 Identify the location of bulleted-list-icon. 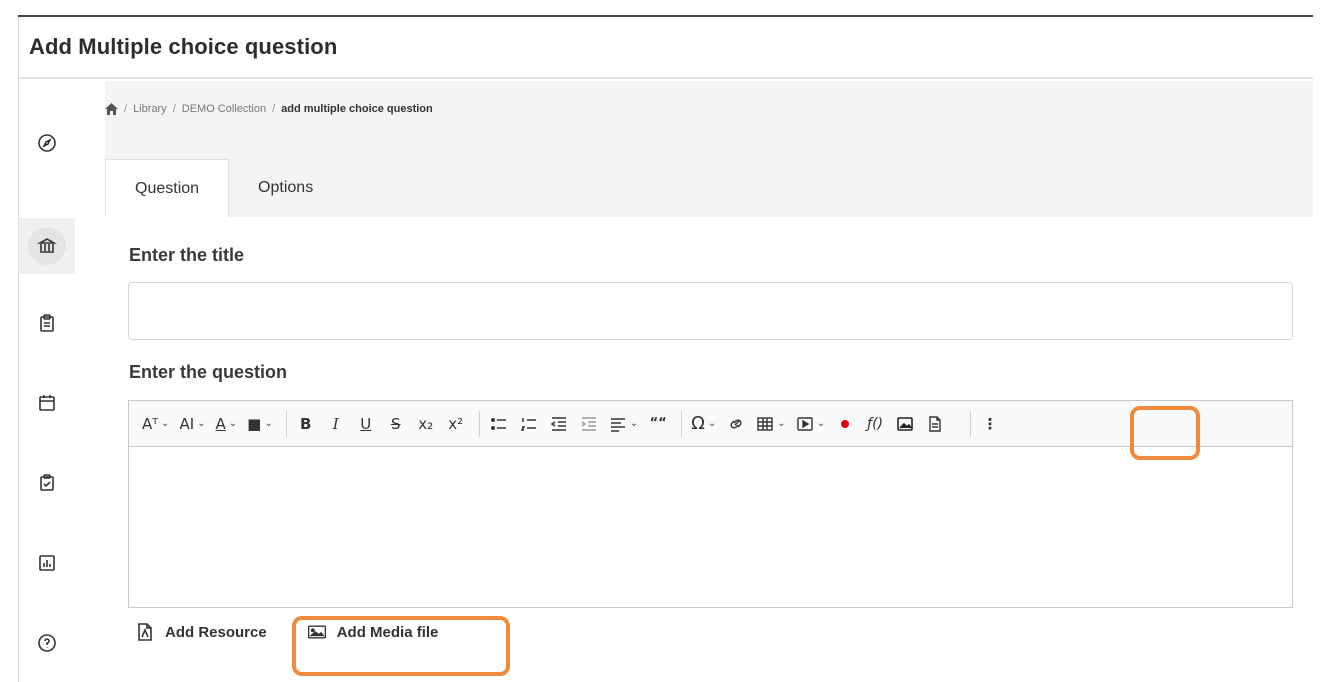
(499, 424).